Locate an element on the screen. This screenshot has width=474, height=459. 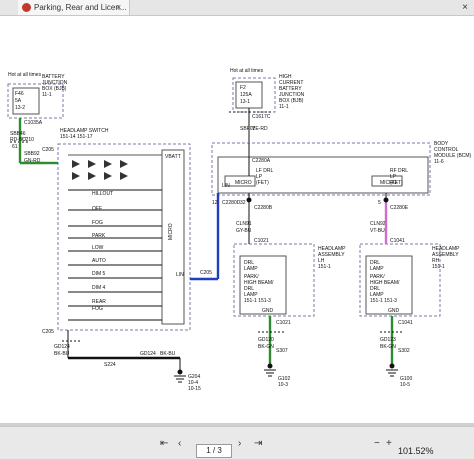
cln92: CLN92 is located at coordinates (378, 224).